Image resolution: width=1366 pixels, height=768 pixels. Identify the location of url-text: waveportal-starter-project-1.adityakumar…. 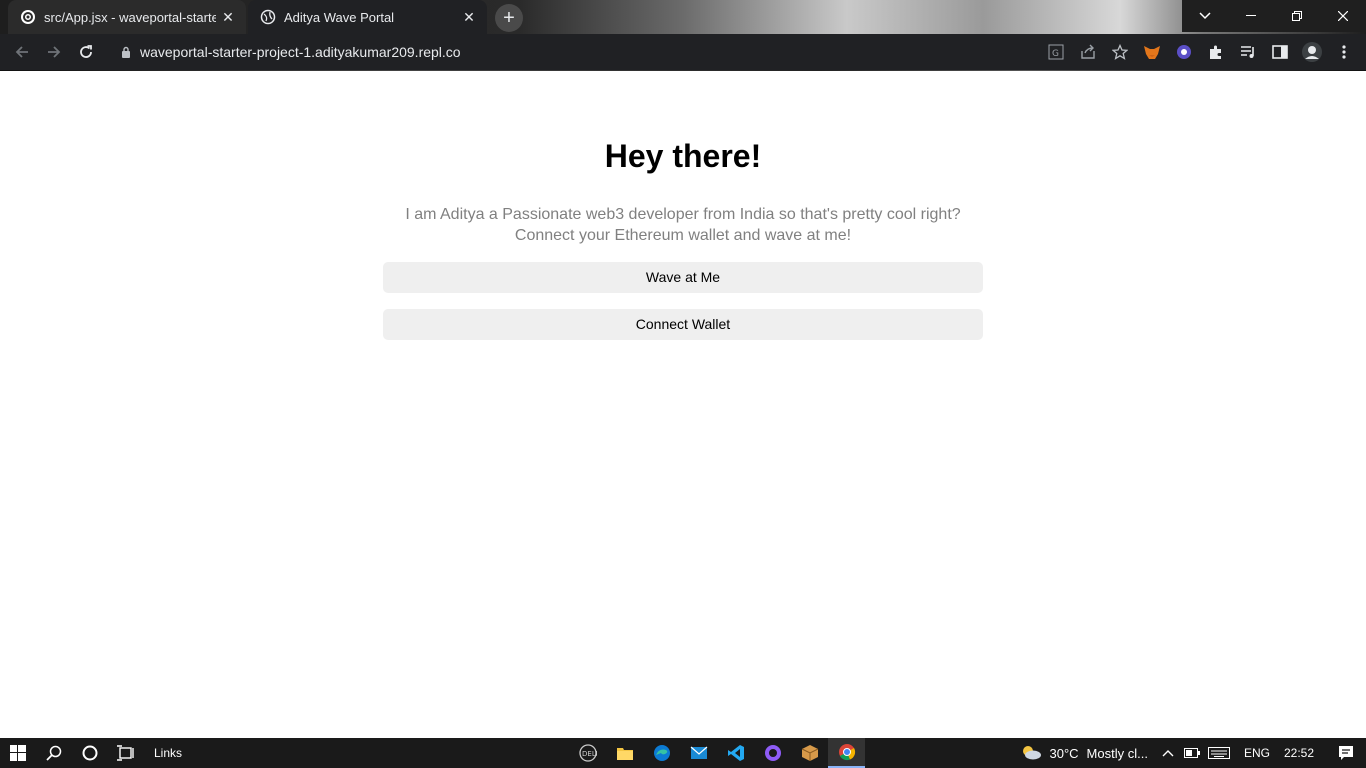
(300, 52).